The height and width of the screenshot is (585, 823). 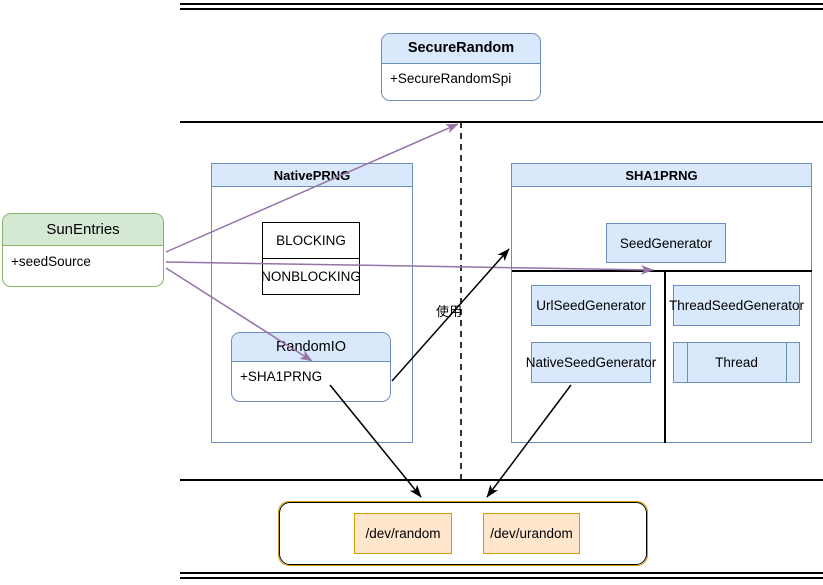 What do you see at coordinates (311, 373) in the screenshot?
I see `randomio-attribute: +SHA1PRNG` at bounding box center [311, 373].